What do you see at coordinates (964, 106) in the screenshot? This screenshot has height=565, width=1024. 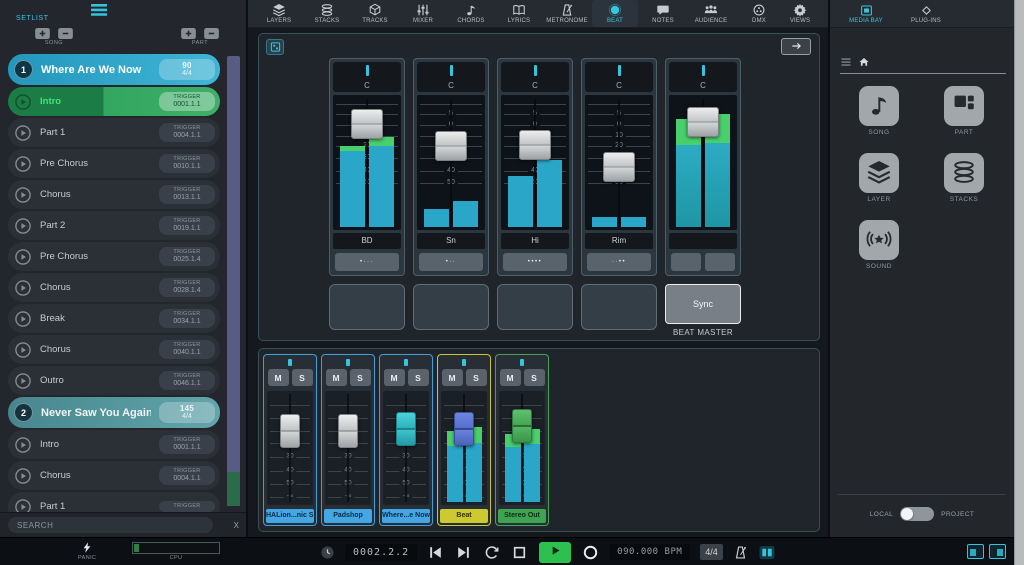 I see `media-tile-part` at bounding box center [964, 106].